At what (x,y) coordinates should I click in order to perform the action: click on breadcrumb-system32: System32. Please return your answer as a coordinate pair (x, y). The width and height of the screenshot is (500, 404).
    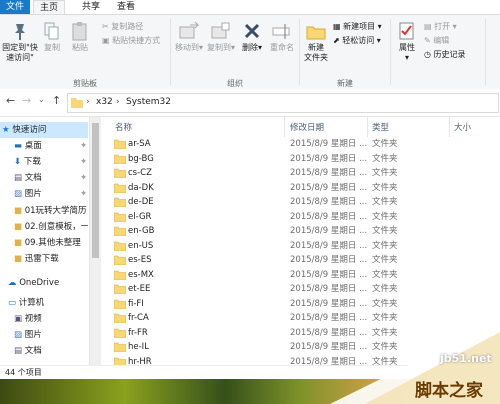
    Looking at the image, I should click on (148, 102).